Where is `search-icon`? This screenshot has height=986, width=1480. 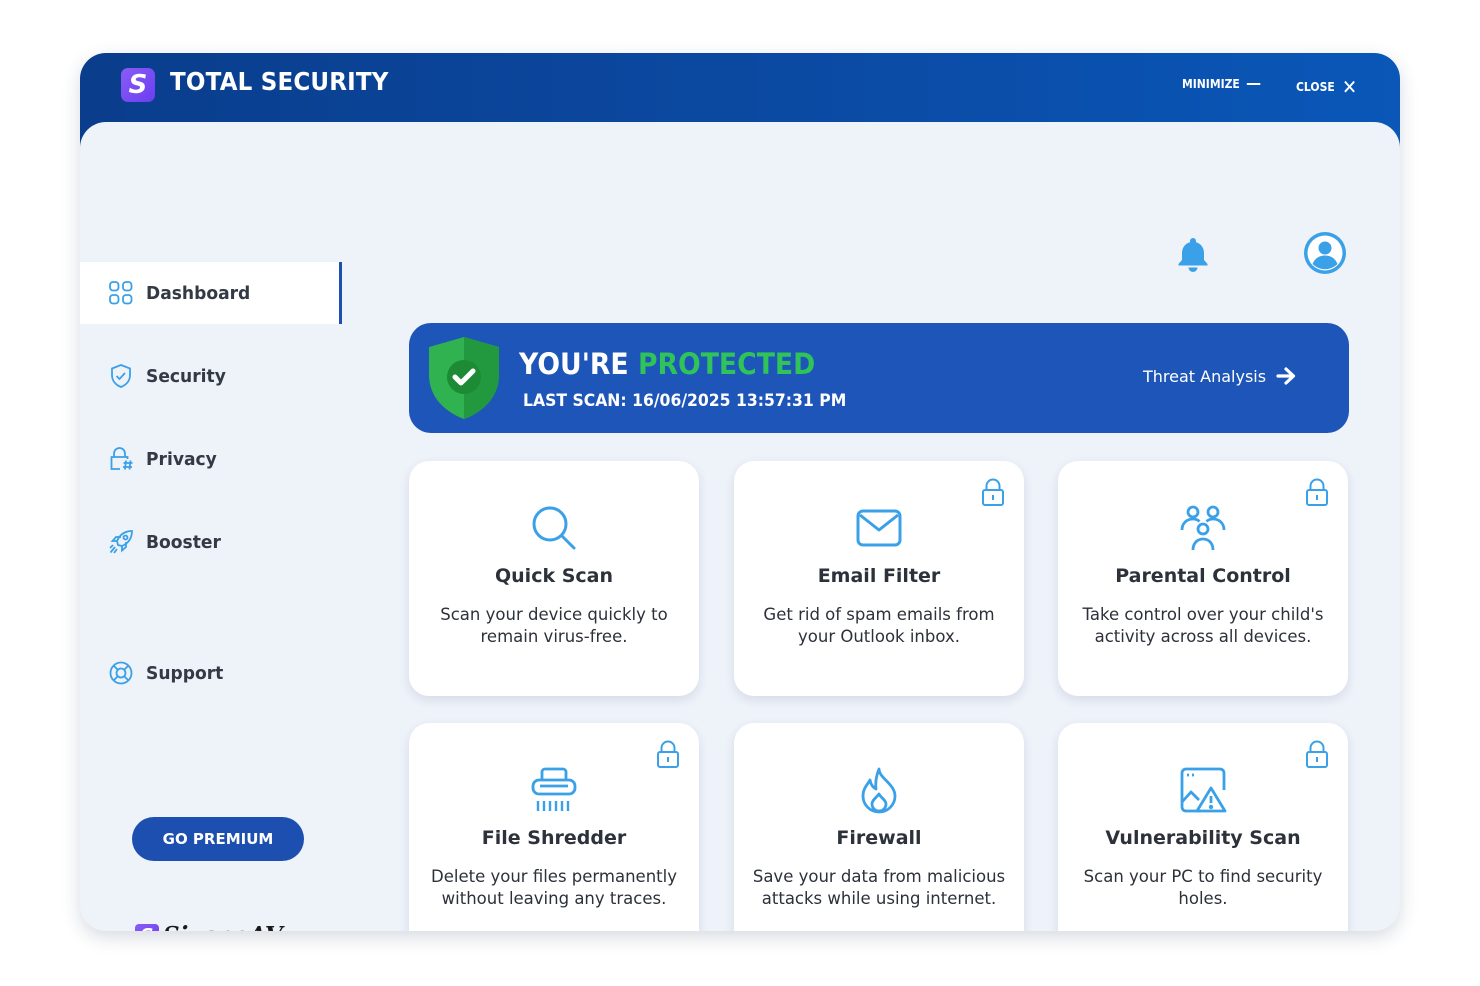 search-icon is located at coordinates (554, 528).